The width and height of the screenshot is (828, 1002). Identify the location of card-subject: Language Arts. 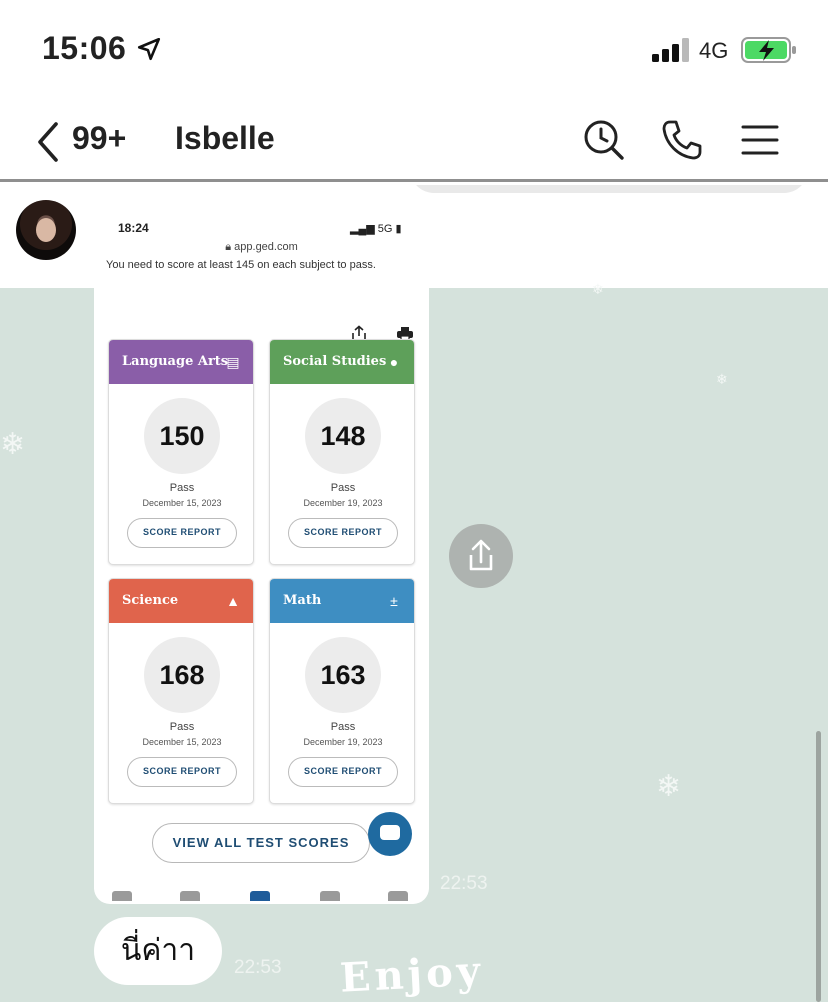
(175, 361).